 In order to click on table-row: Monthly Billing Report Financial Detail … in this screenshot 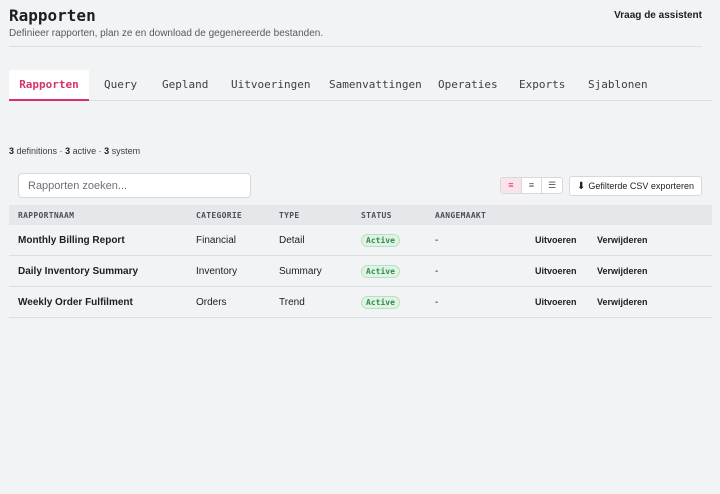, I will do `click(360, 240)`.